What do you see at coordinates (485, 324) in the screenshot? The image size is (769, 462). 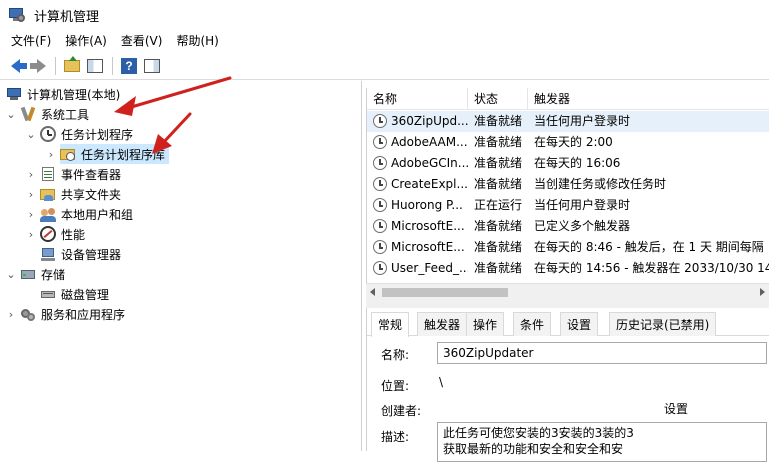 I see `tab-actions: 操作` at bounding box center [485, 324].